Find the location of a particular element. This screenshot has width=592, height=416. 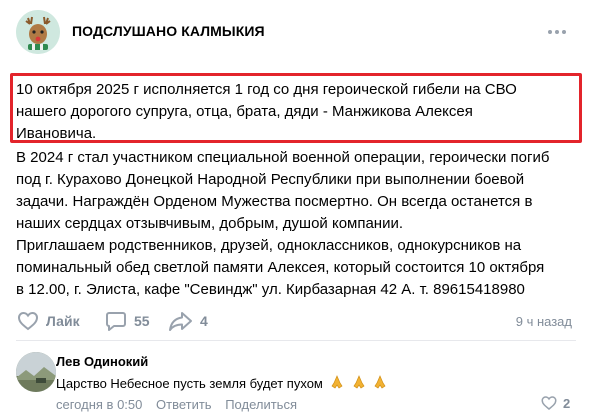

post-time: 9 ч назад is located at coordinates (544, 321).